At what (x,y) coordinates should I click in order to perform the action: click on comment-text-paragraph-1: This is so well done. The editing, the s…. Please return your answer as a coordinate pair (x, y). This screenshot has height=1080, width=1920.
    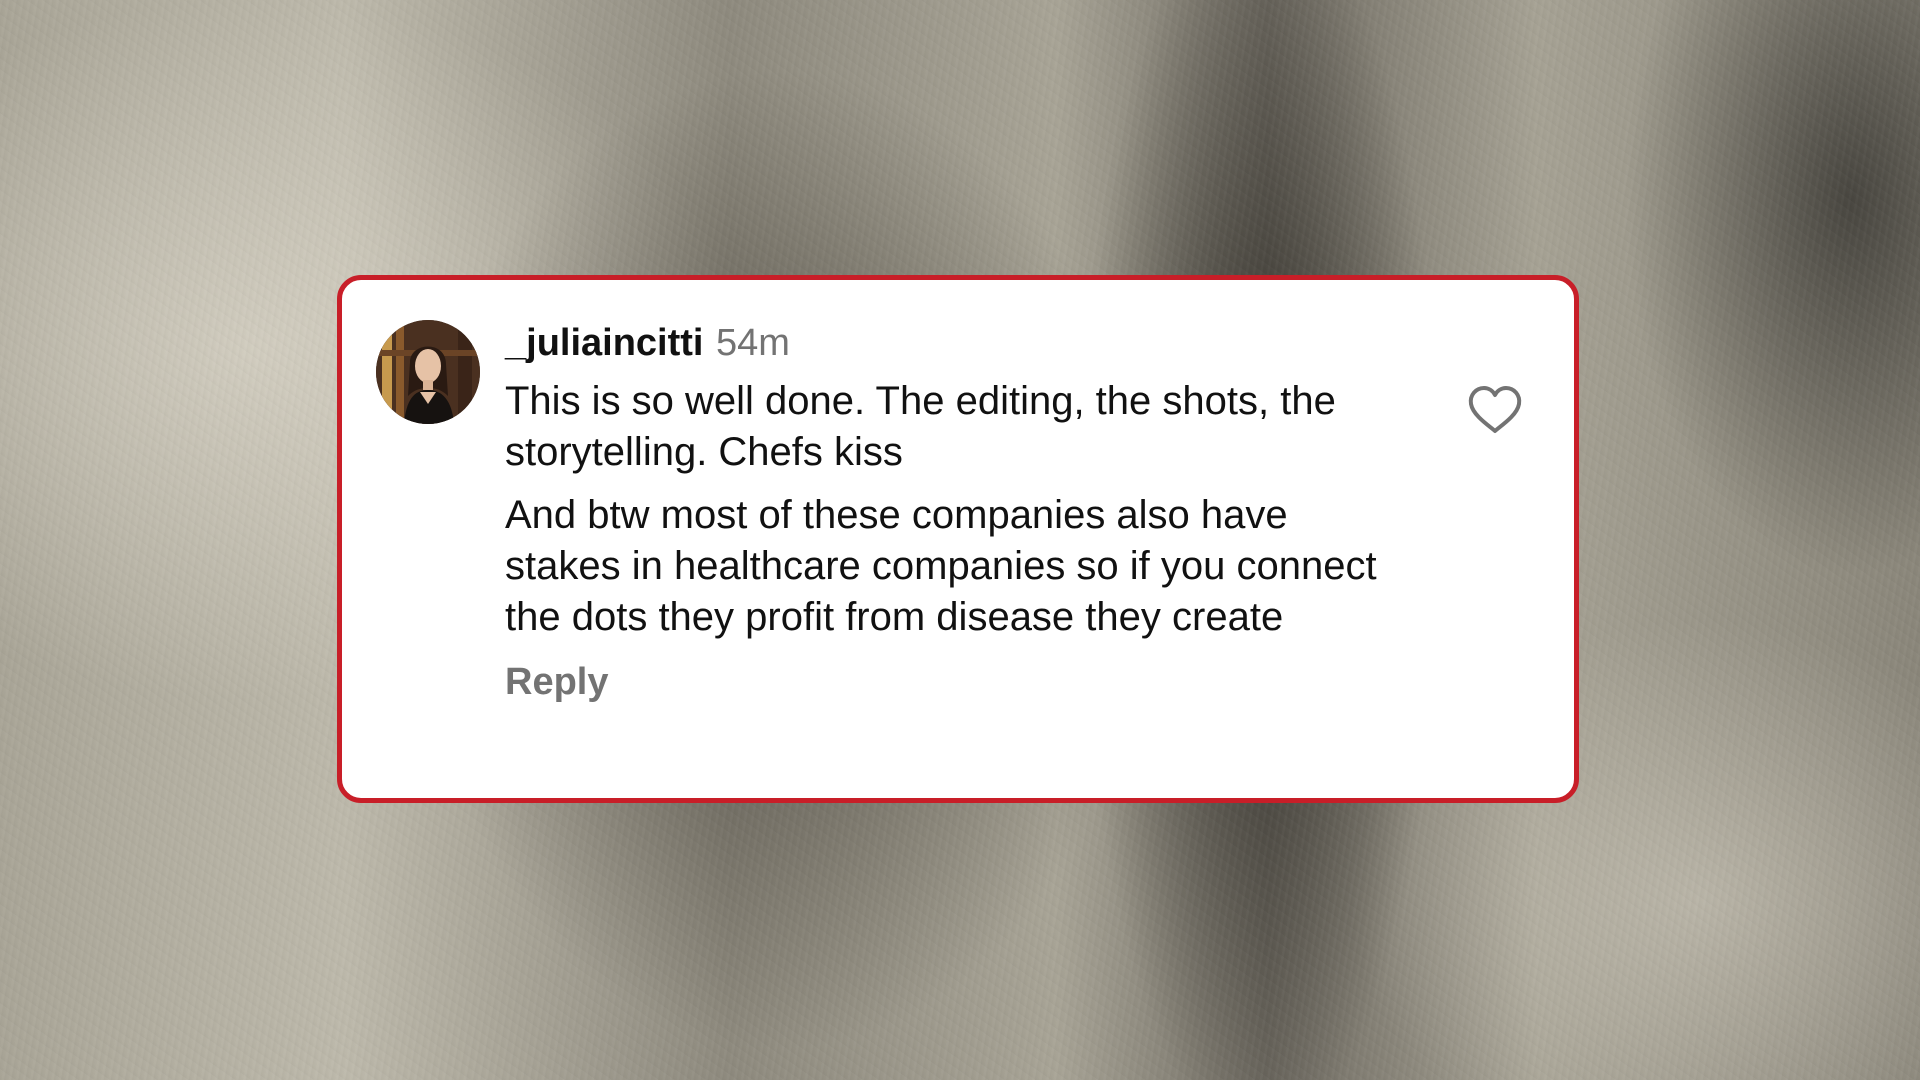
    Looking at the image, I should click on (920, 426).